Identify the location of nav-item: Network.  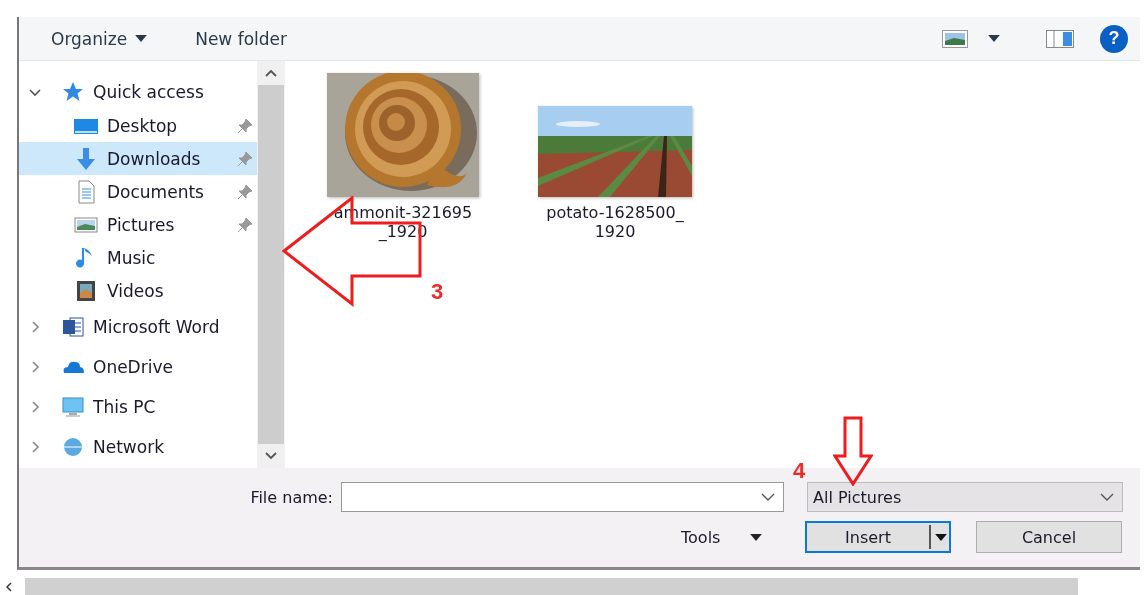
(128, 447).